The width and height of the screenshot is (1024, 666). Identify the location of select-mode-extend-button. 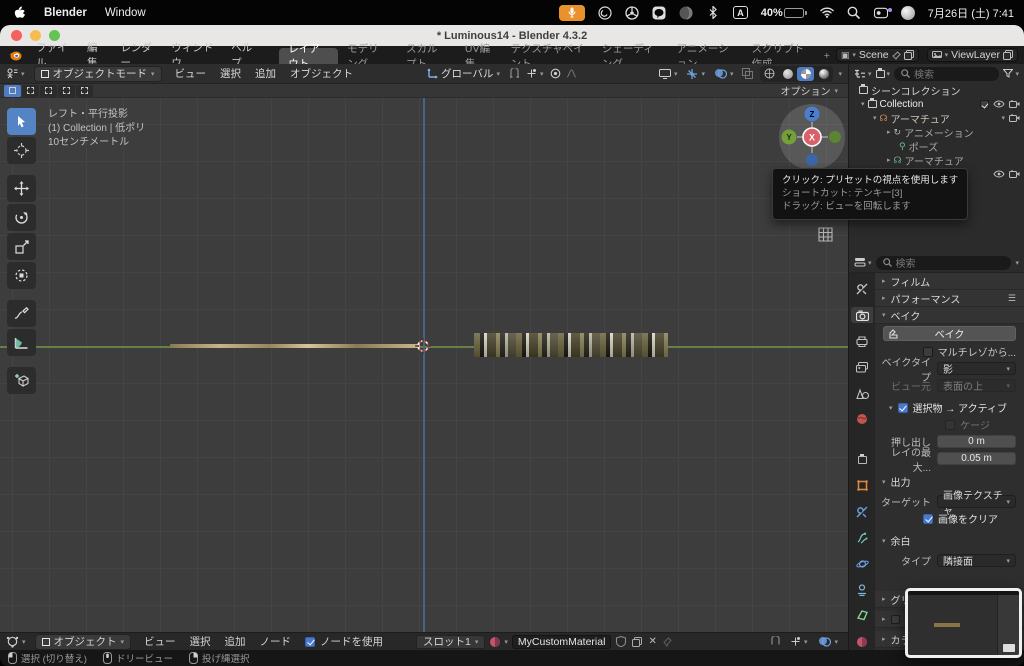
(30, 90).